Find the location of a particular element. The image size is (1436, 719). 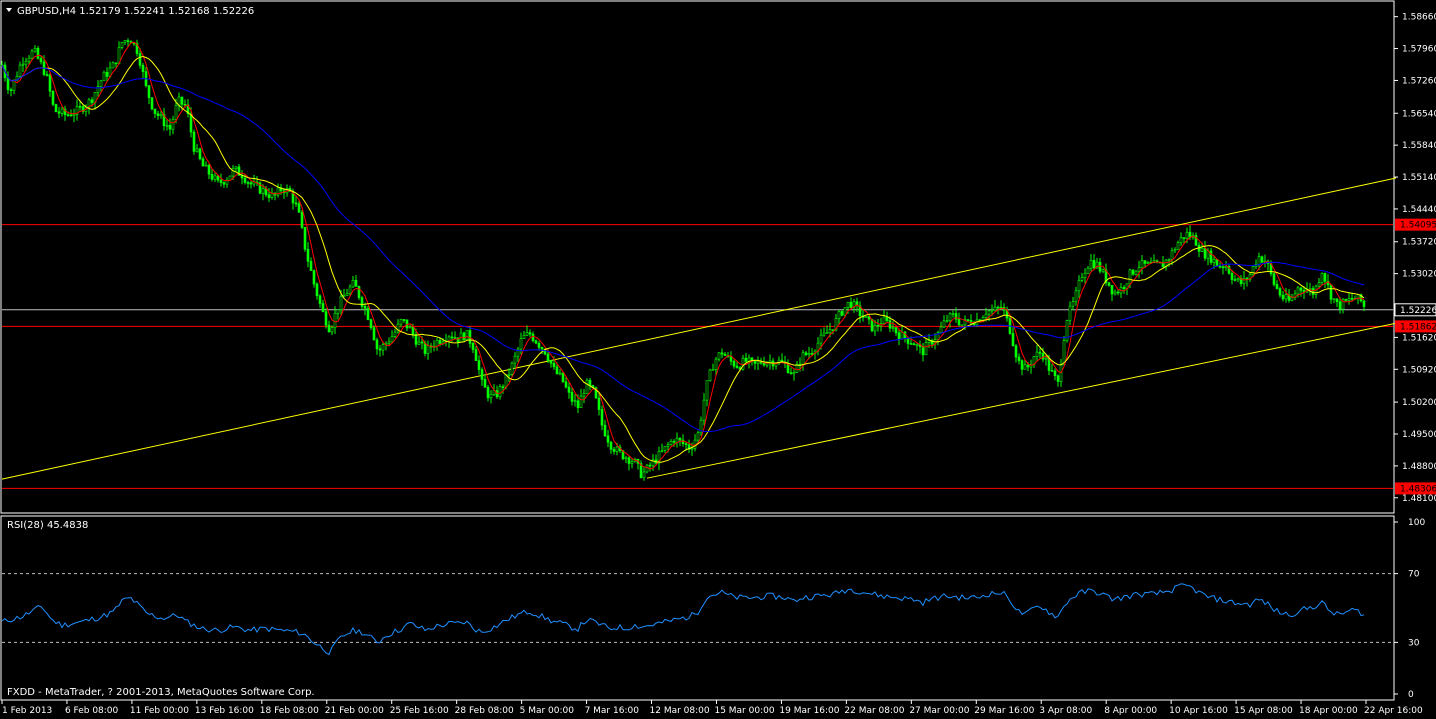

time-tick-label: 22 Mar 08:00 is located at coordinates (874, 711).